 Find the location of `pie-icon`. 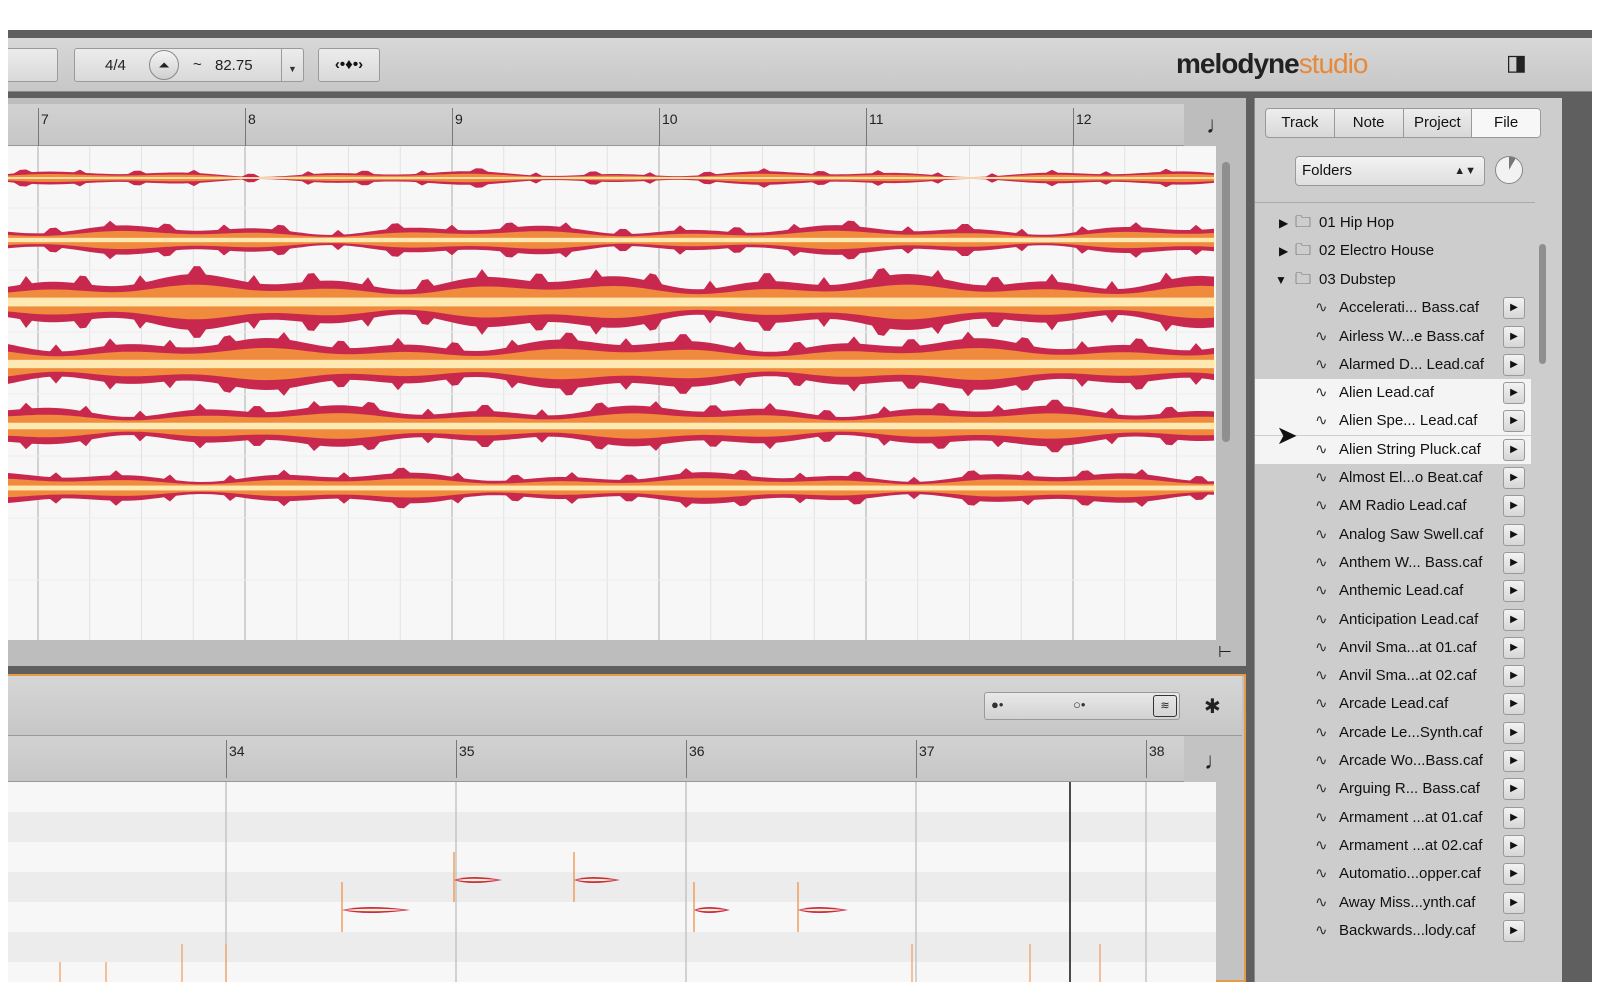

pie-icon is located at coordinates (1509, 170).